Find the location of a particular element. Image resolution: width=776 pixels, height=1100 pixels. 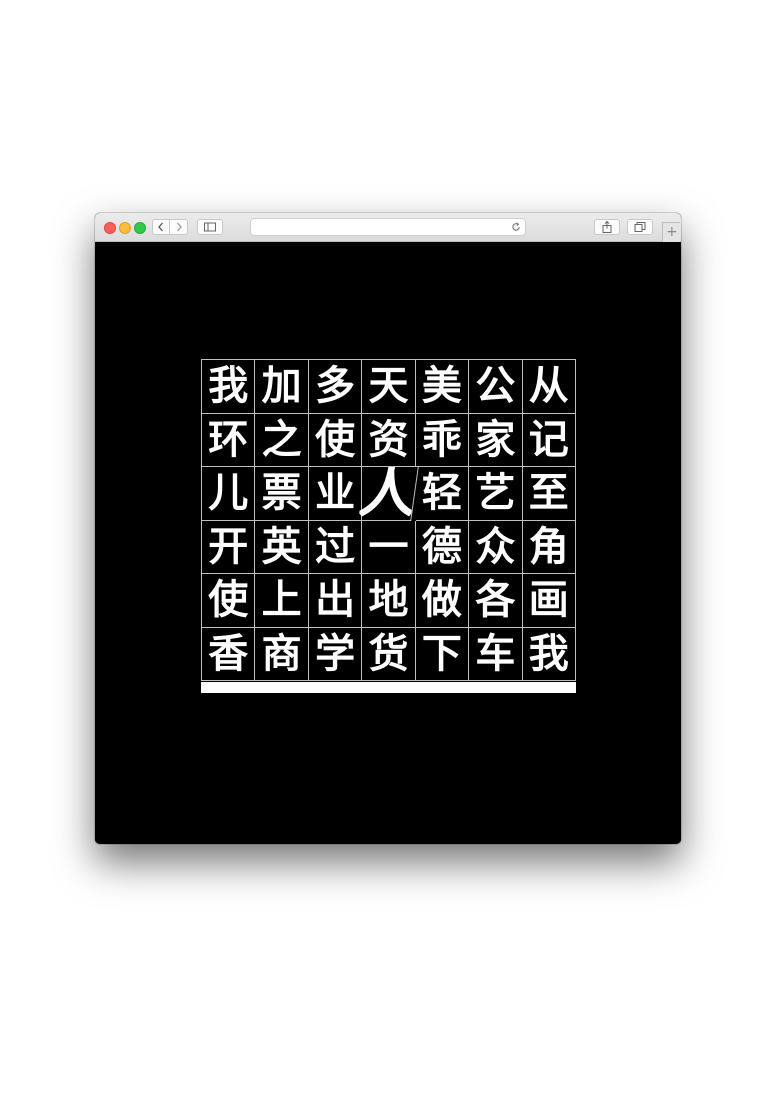

grid-cell: 加 is located at coordinates (282, 387).